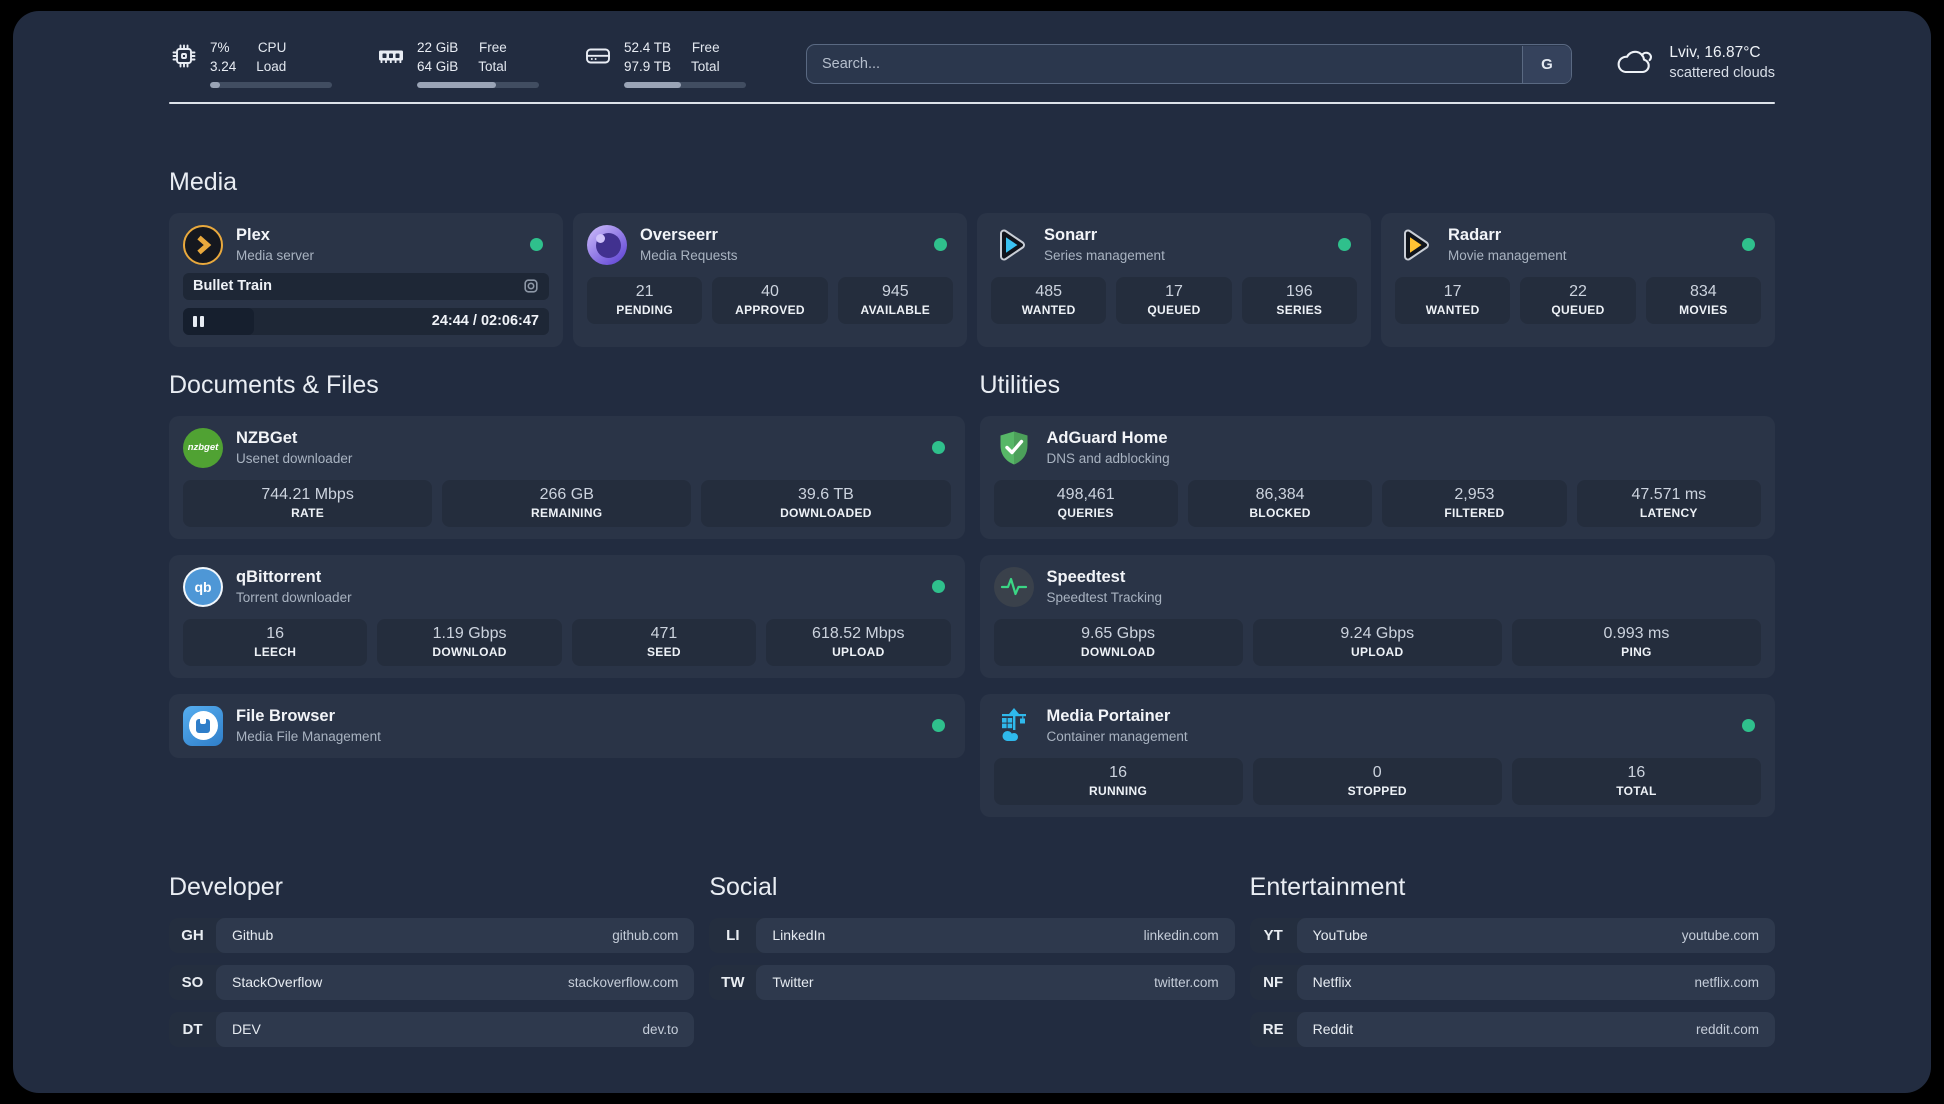  I want to click on cpu-usage-label: CPU, so click(272, 47).